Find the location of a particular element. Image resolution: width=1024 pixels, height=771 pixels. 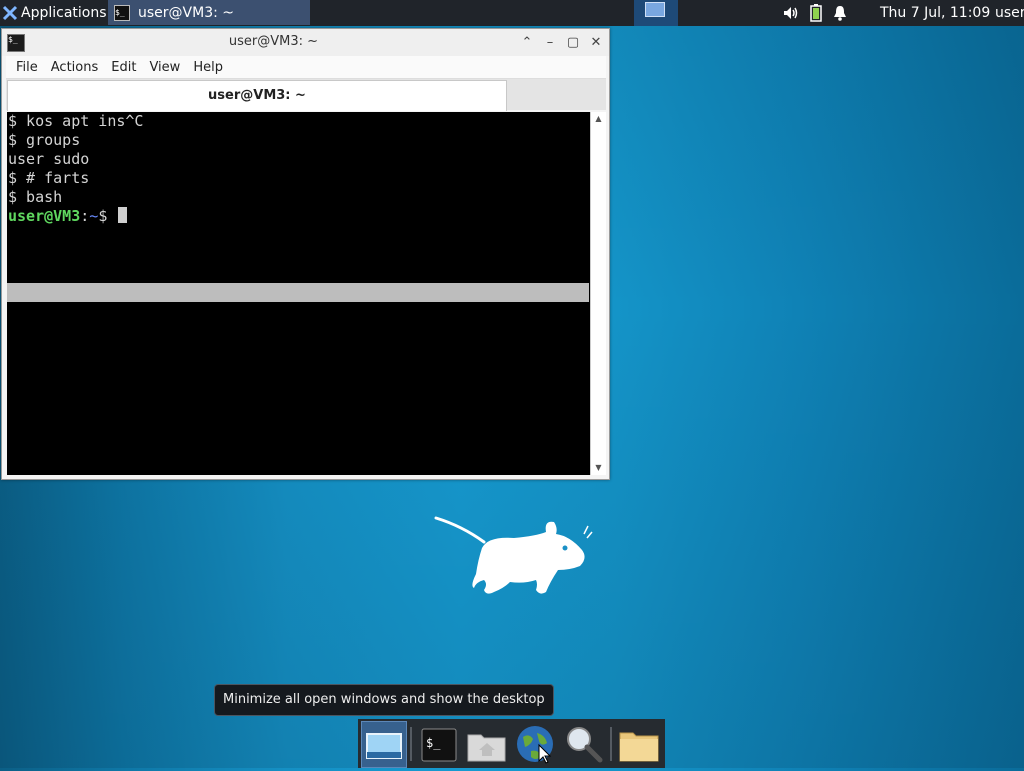

terminal-line: $ bash is located at coordinates (35, 197).